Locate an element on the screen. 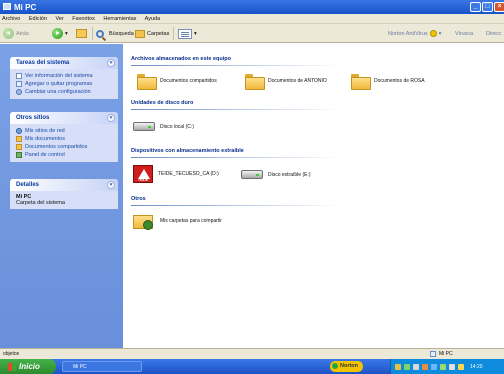  windows-logo-icon is located at coordinates (12, 366).